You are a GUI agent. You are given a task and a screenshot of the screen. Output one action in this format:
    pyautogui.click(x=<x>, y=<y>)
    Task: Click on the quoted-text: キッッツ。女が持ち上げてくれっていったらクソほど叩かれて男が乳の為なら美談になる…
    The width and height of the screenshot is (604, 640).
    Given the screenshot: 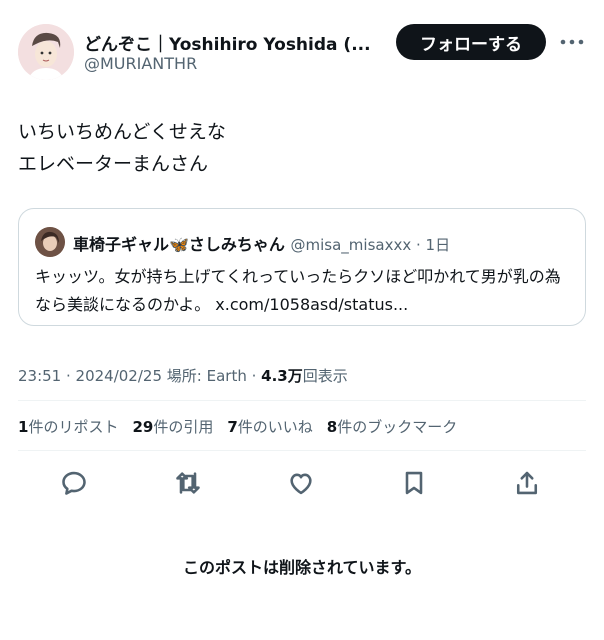 What is the action you would take?
    pyautogui.click(x=298, y=290)
    